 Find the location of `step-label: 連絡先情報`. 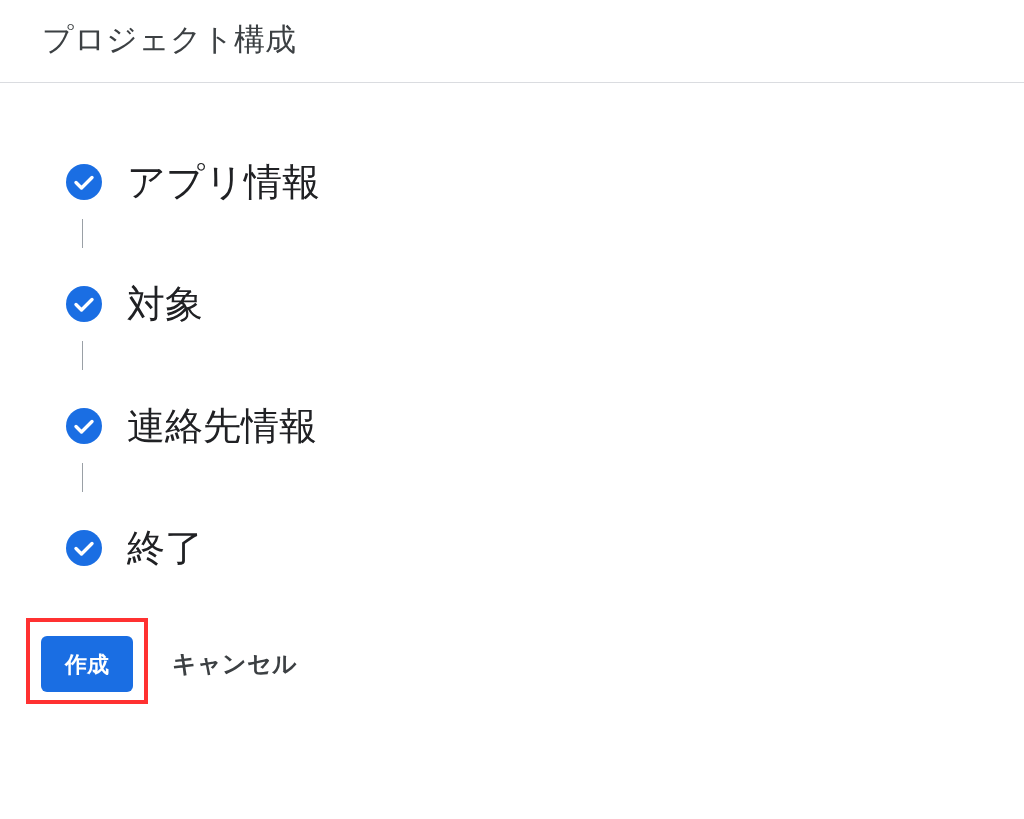

step-label: 連絡先情報 is located at coordinates (222, 426).